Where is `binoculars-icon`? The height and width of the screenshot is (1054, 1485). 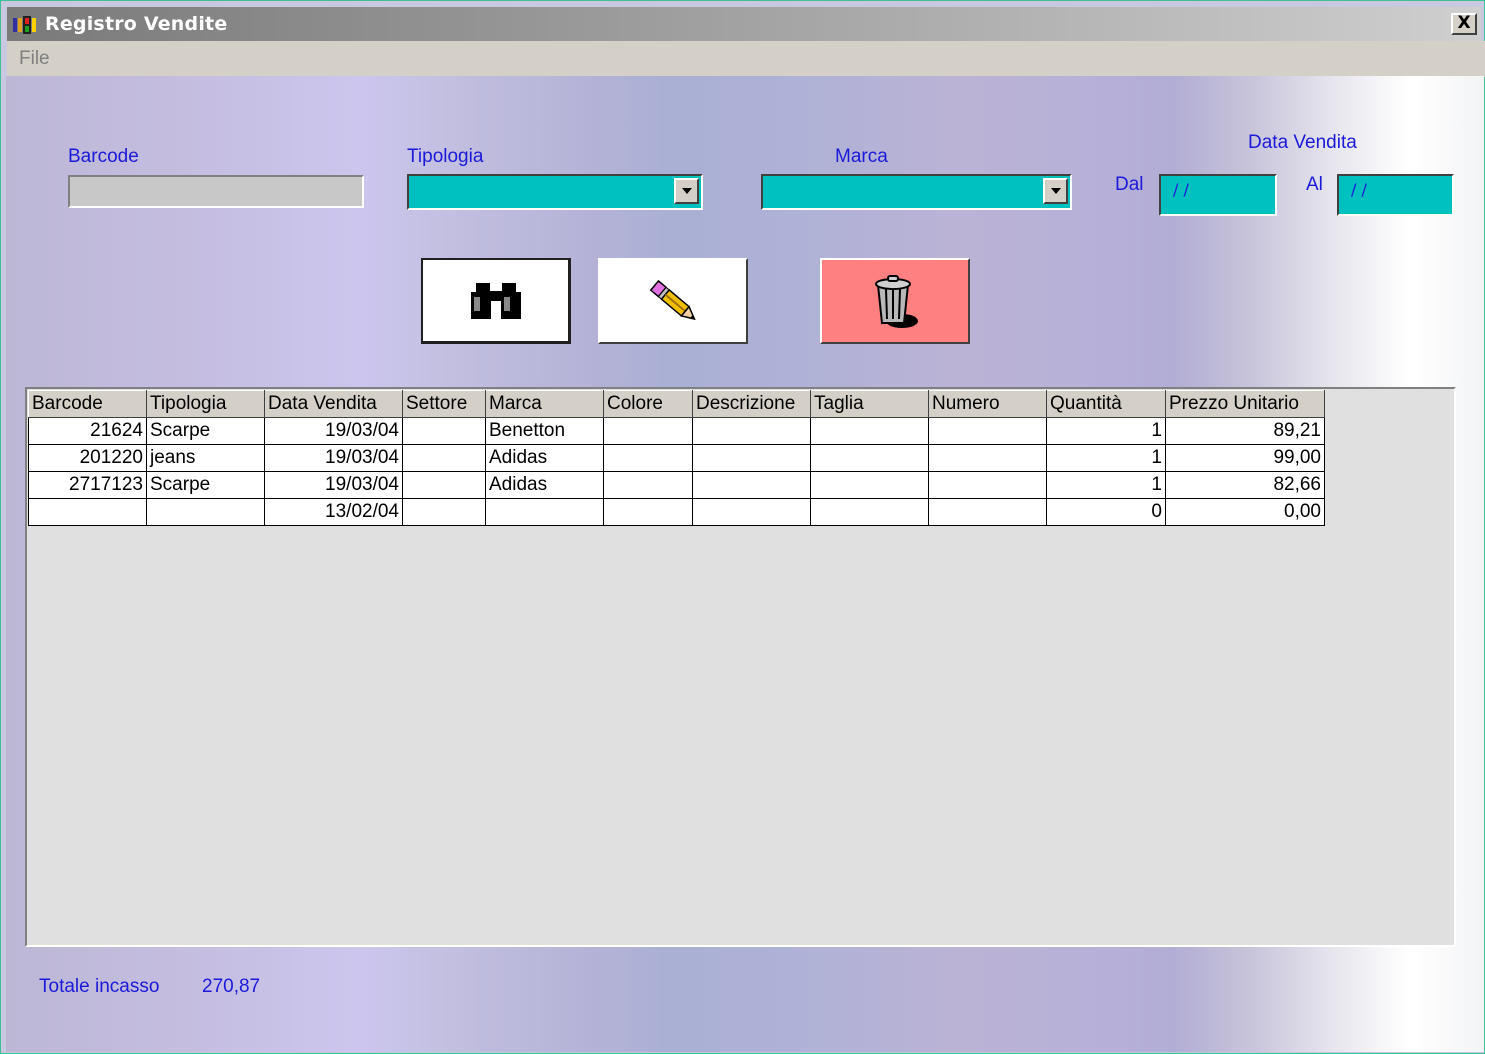 binoculars-icon is located at coordinates (495, 300).